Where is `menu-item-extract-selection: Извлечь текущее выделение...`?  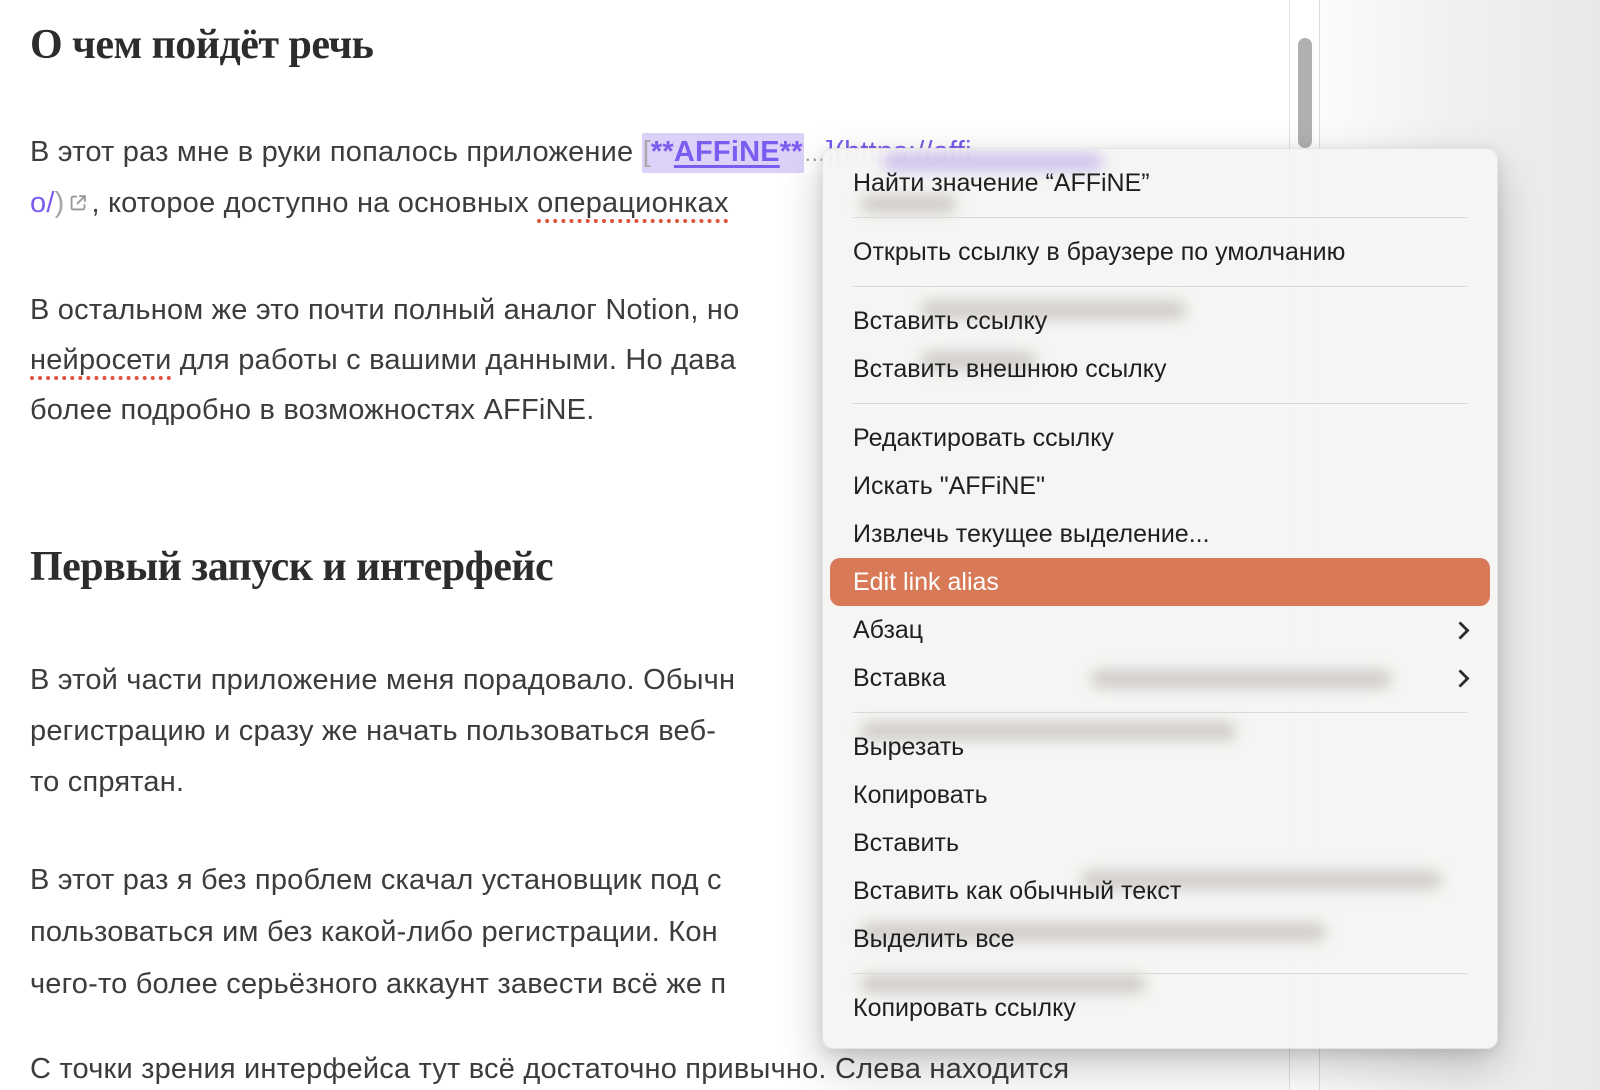 menu-item-extract-selection: Извлечь текущее выделение... is located at coordinates (1160, 534).